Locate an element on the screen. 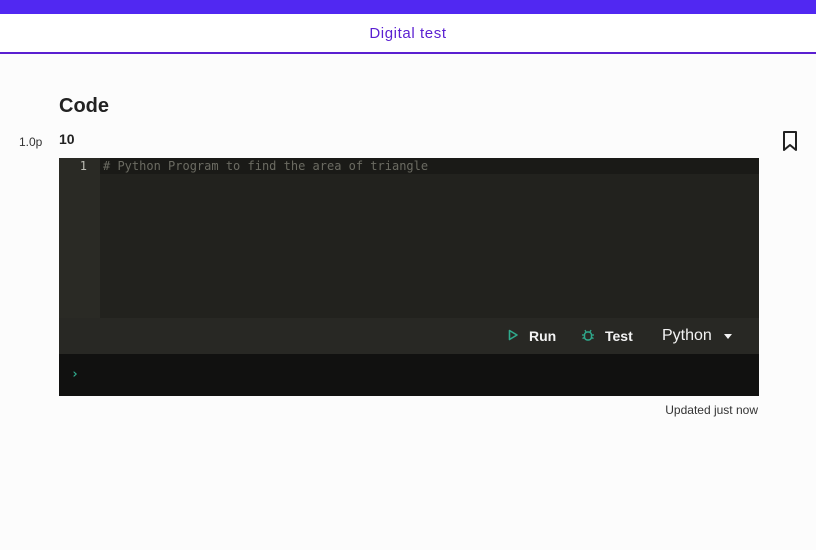 The width and height of the screenshot is (816, 550). line-number: 1 is located at coordinates (83, 166).